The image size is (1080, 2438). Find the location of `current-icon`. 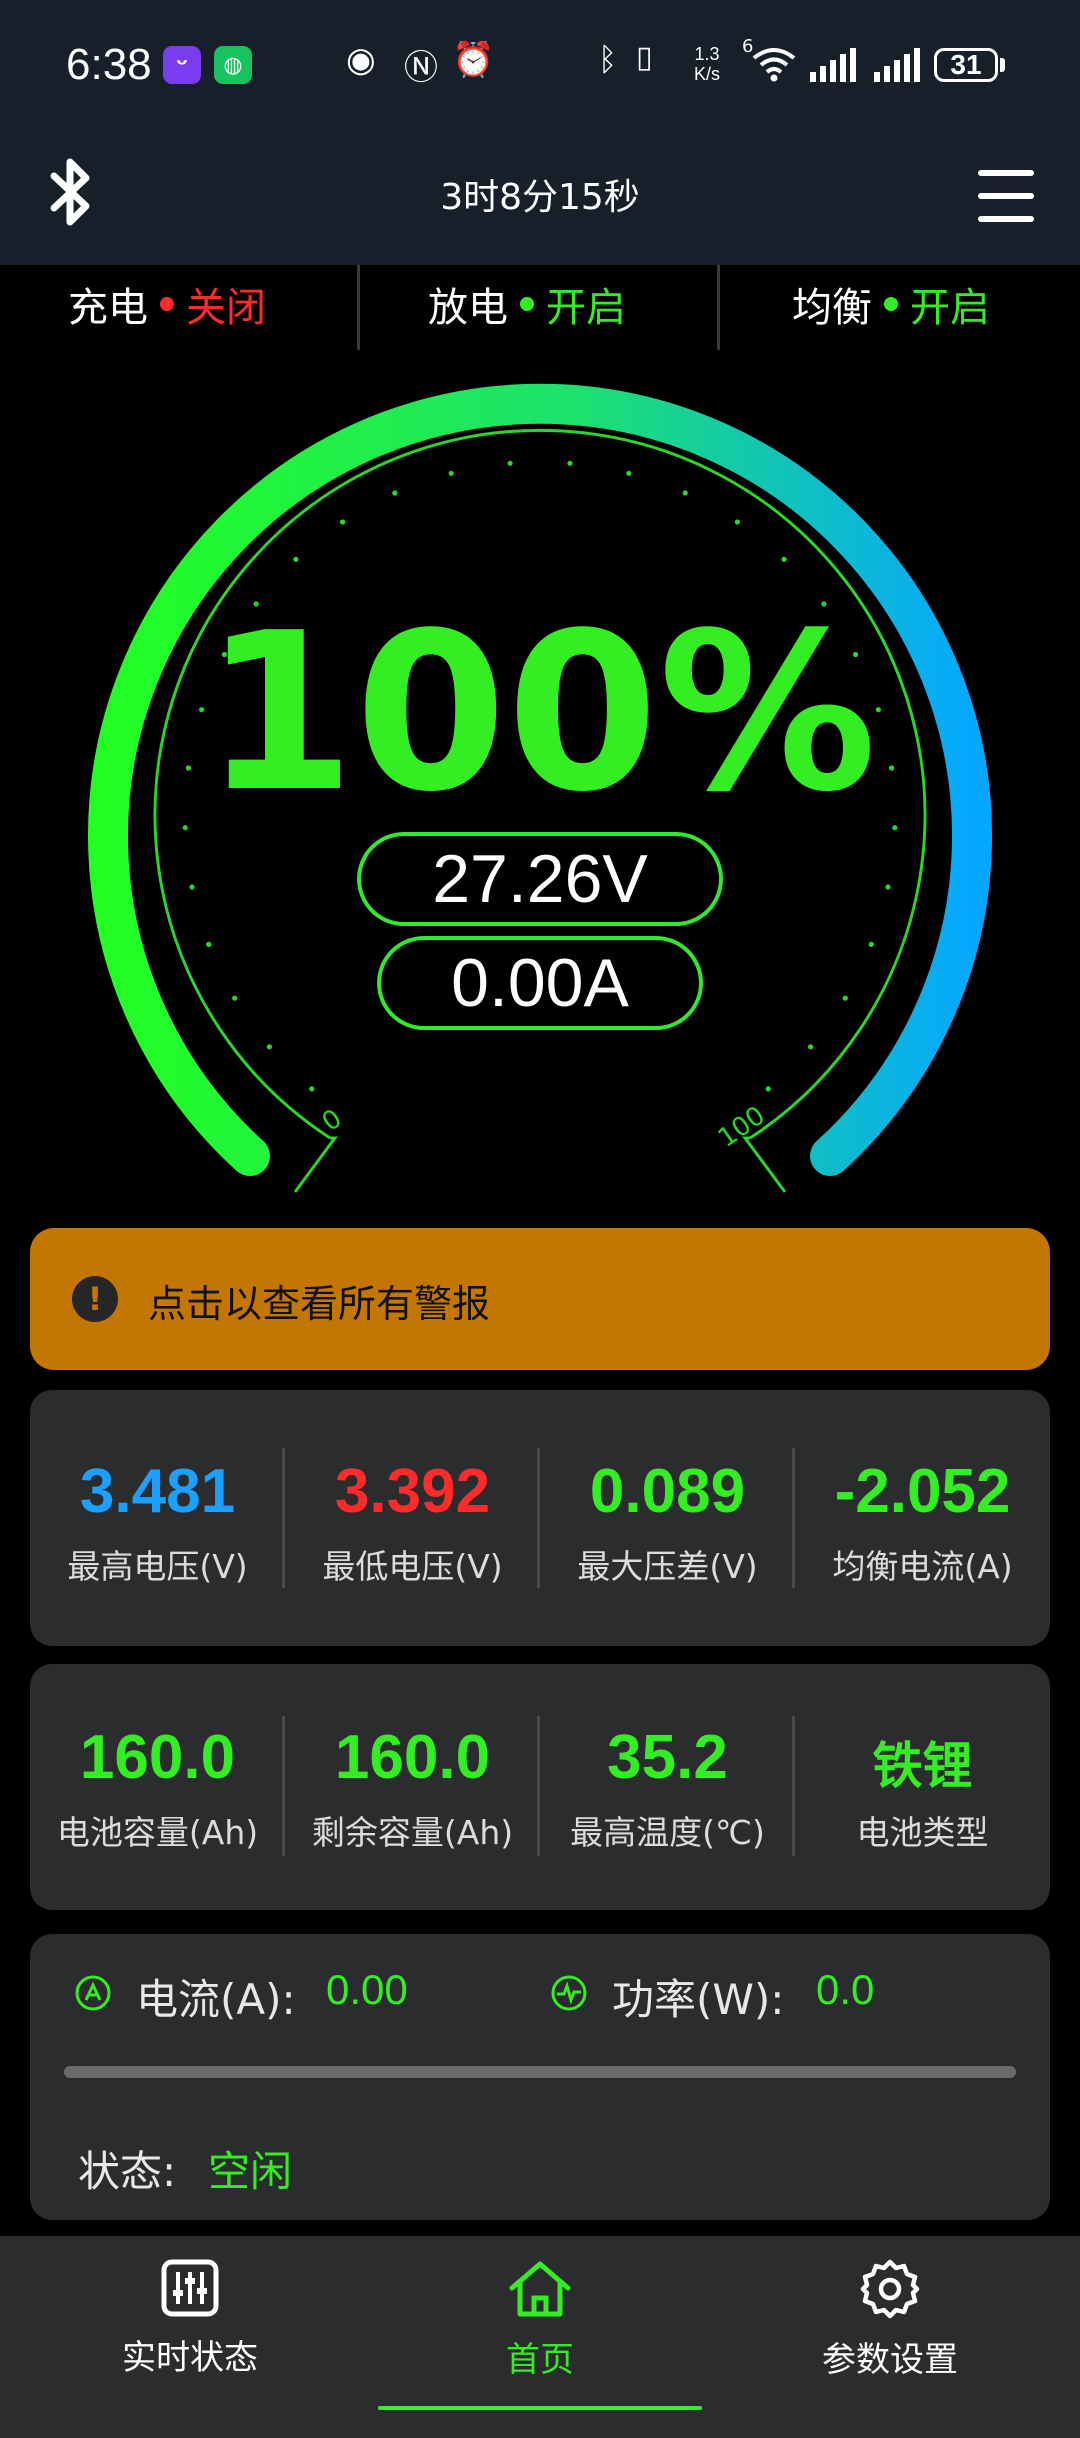

current-icon is located at coordinates (93, 1993).